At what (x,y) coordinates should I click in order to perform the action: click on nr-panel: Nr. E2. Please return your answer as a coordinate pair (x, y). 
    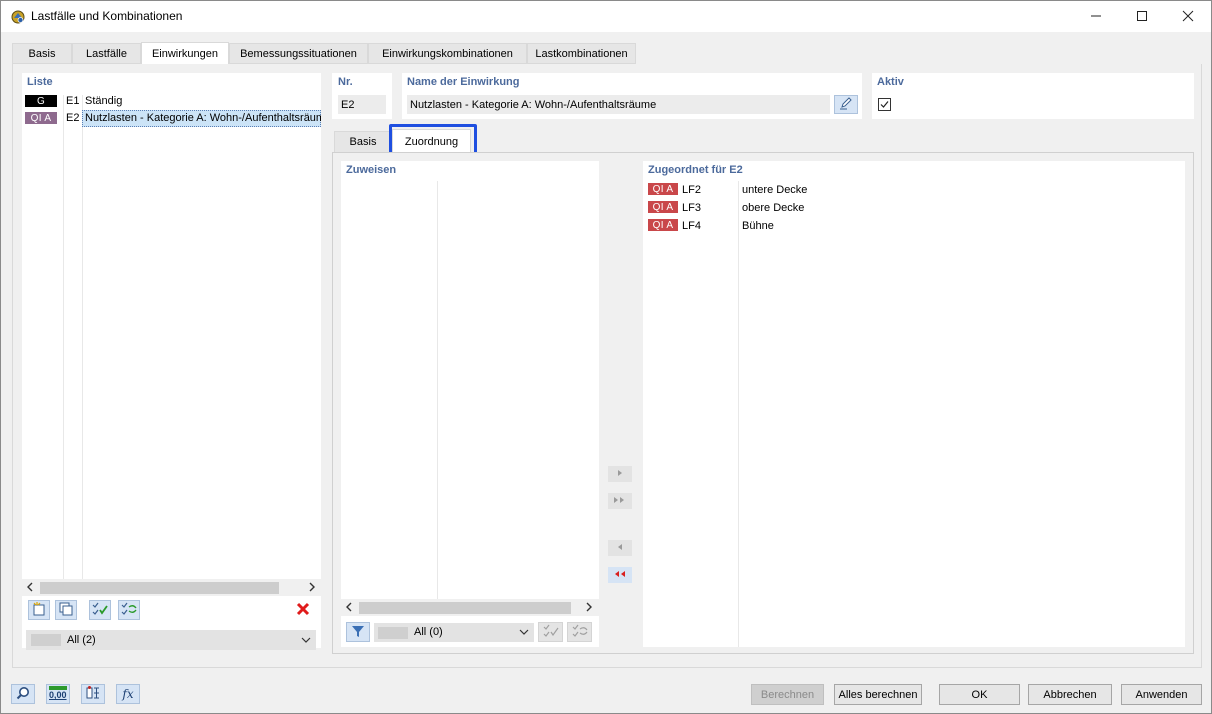
    Looking at the image, I should click on (362, 96).